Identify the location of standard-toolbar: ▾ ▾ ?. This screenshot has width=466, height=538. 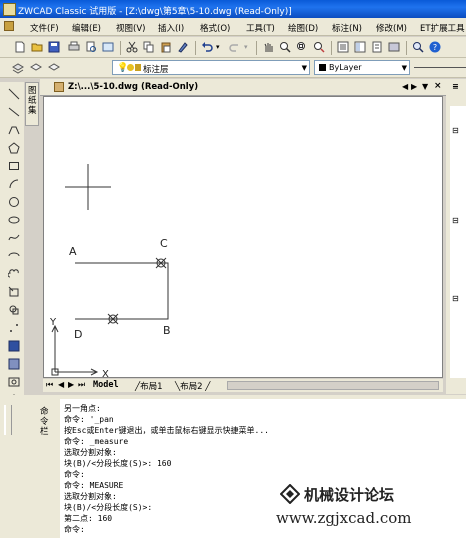
(233, 47).